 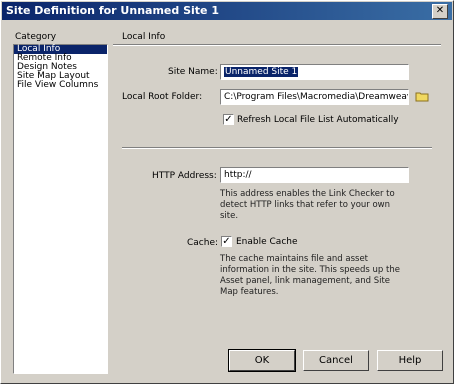 What do you see at coordinates (318, 120) in the screenshot?
I see `refresh-label: Refresh Local File List Automatically` at bounding box center [318, 120].